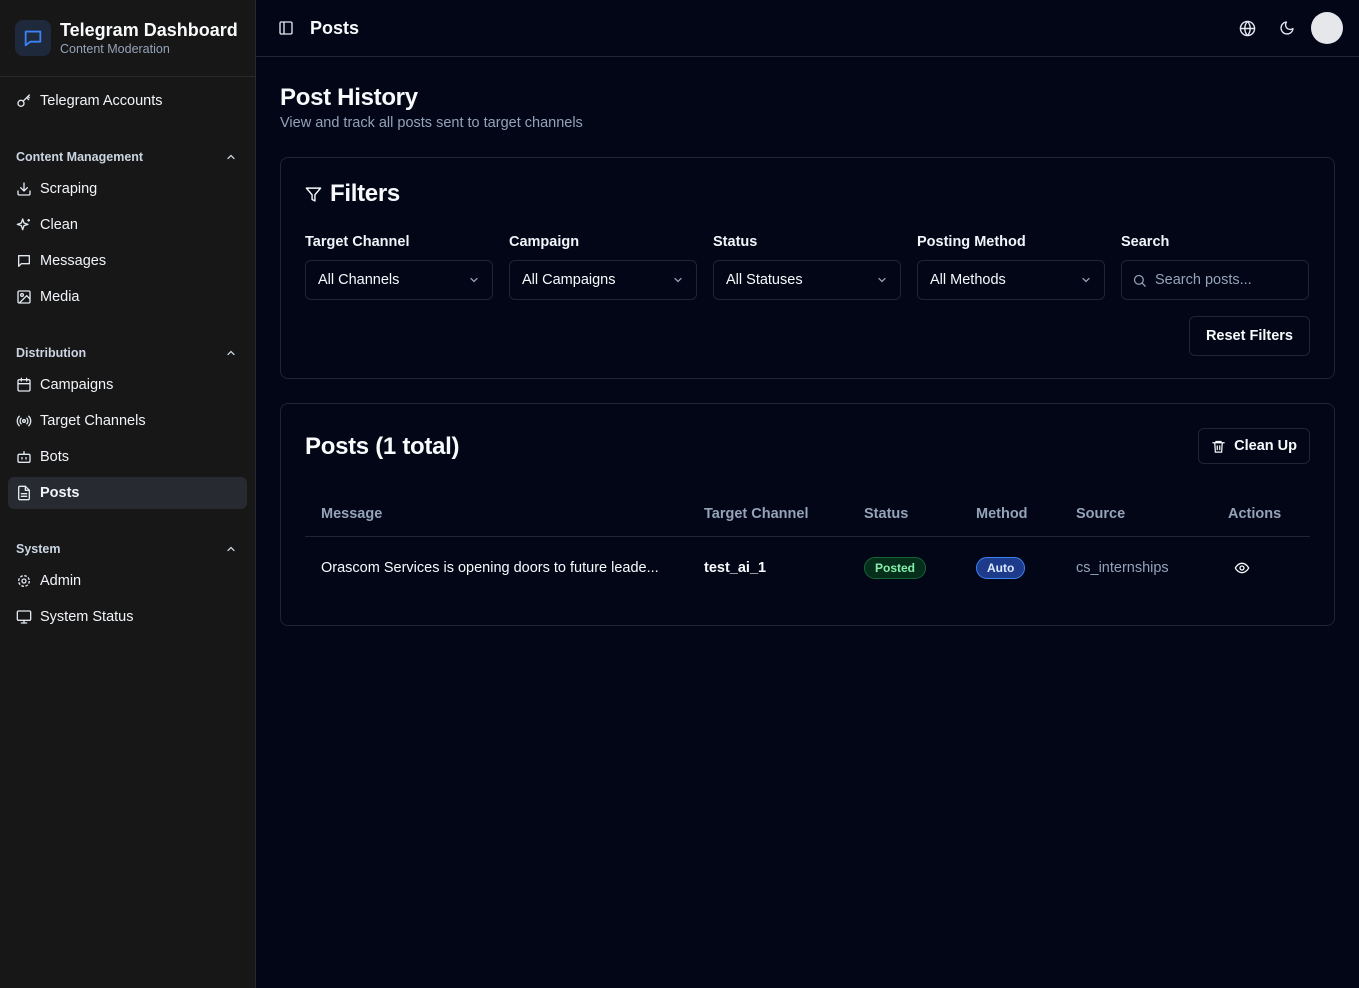  What do you see at coordinates (807, 194) in the screenshot?
I see `filters-title: Filters` at bounding box center [807, 194].